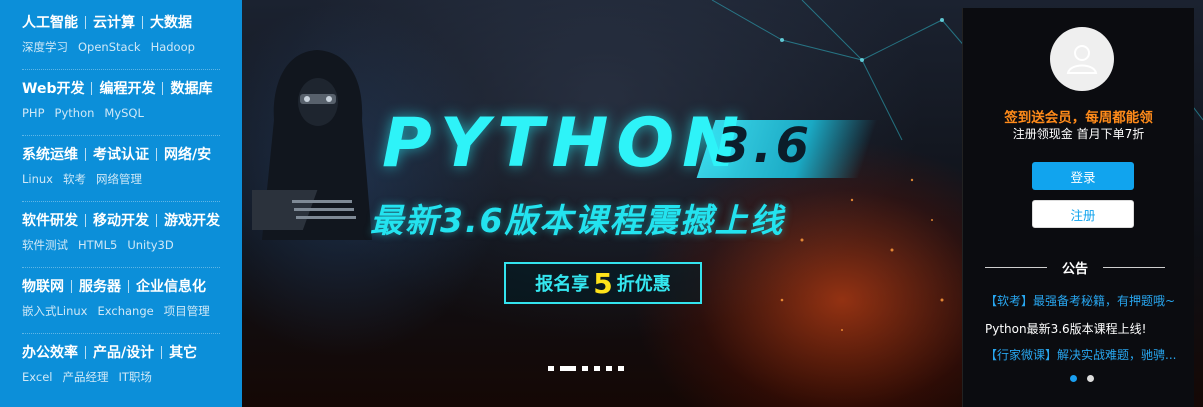 The image size is (1203, 407). Describe the element at coordinates (1078, 134) in the screenshot. I see `register-promo: 注册领现金 首月下单7折` at that location.